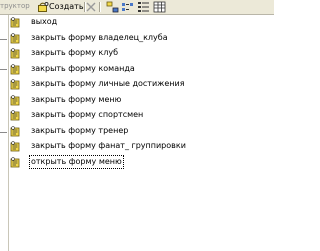  I want to click on macro-item-label: выход, so click(44, 21).